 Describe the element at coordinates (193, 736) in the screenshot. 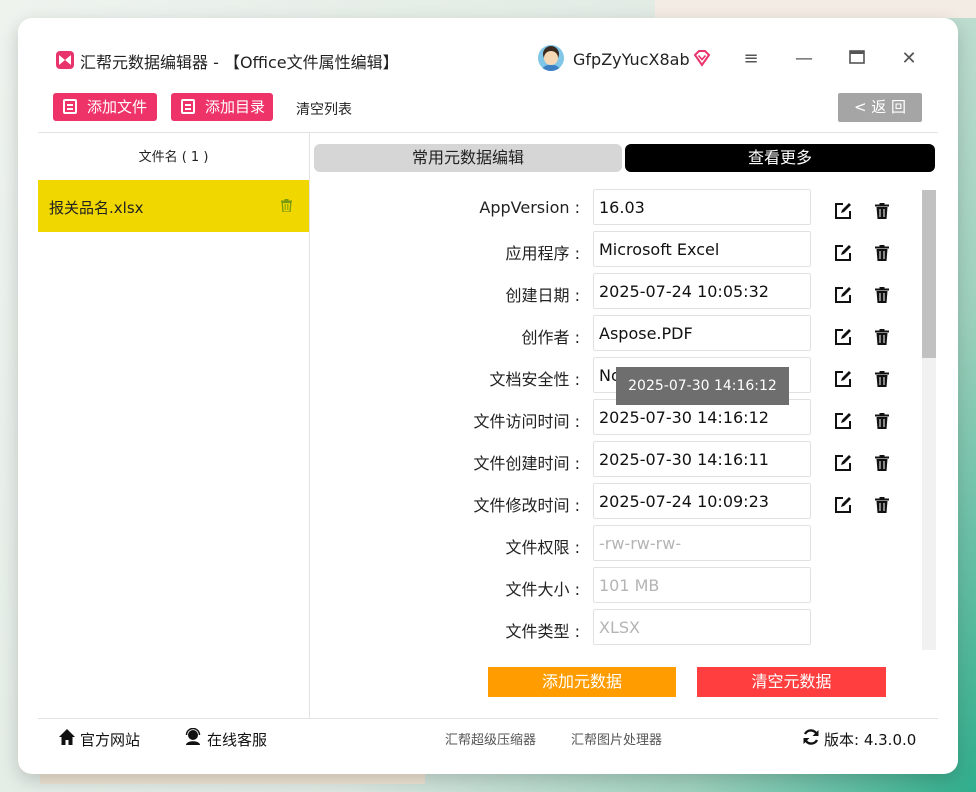

I see `headset-icon` at that location.